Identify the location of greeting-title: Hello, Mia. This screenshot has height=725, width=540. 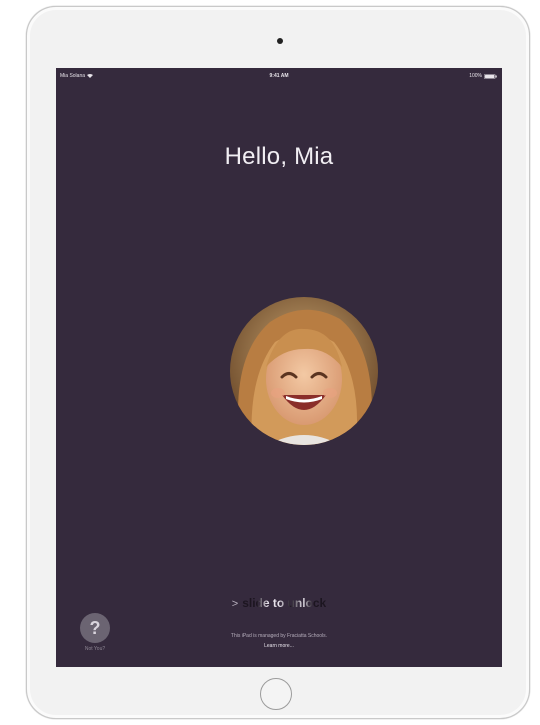
(279, 156).